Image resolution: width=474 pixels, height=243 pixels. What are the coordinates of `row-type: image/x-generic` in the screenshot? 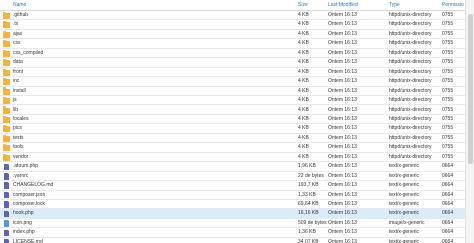 It's located at (407, 222).